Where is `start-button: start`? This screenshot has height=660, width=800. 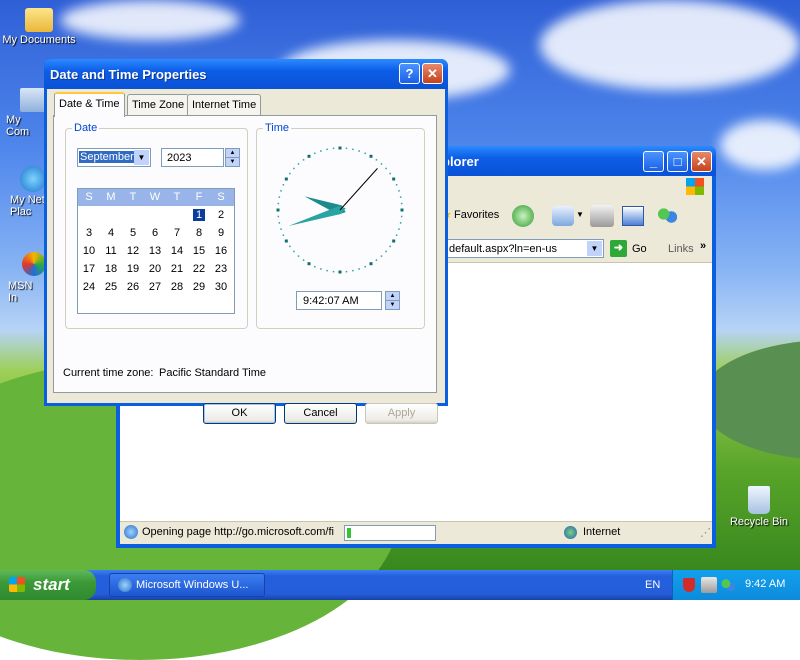
start-button: start is located at coordinates (48, 585).